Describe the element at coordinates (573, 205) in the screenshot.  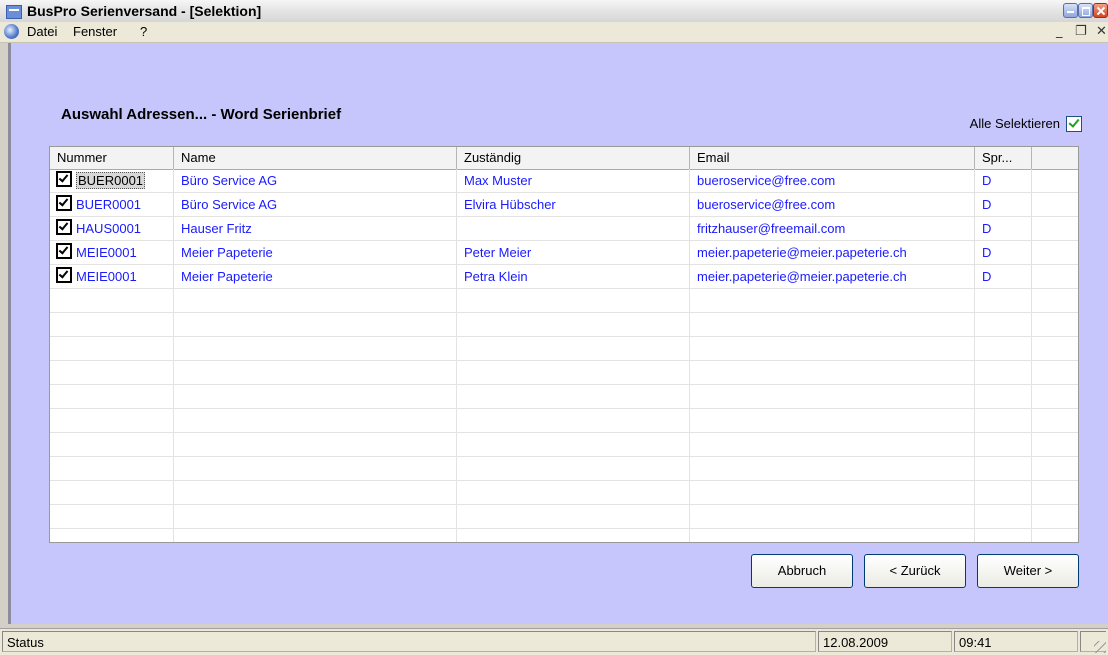
I see `cell-zustaendig: Elvira Hübscher` at that location.